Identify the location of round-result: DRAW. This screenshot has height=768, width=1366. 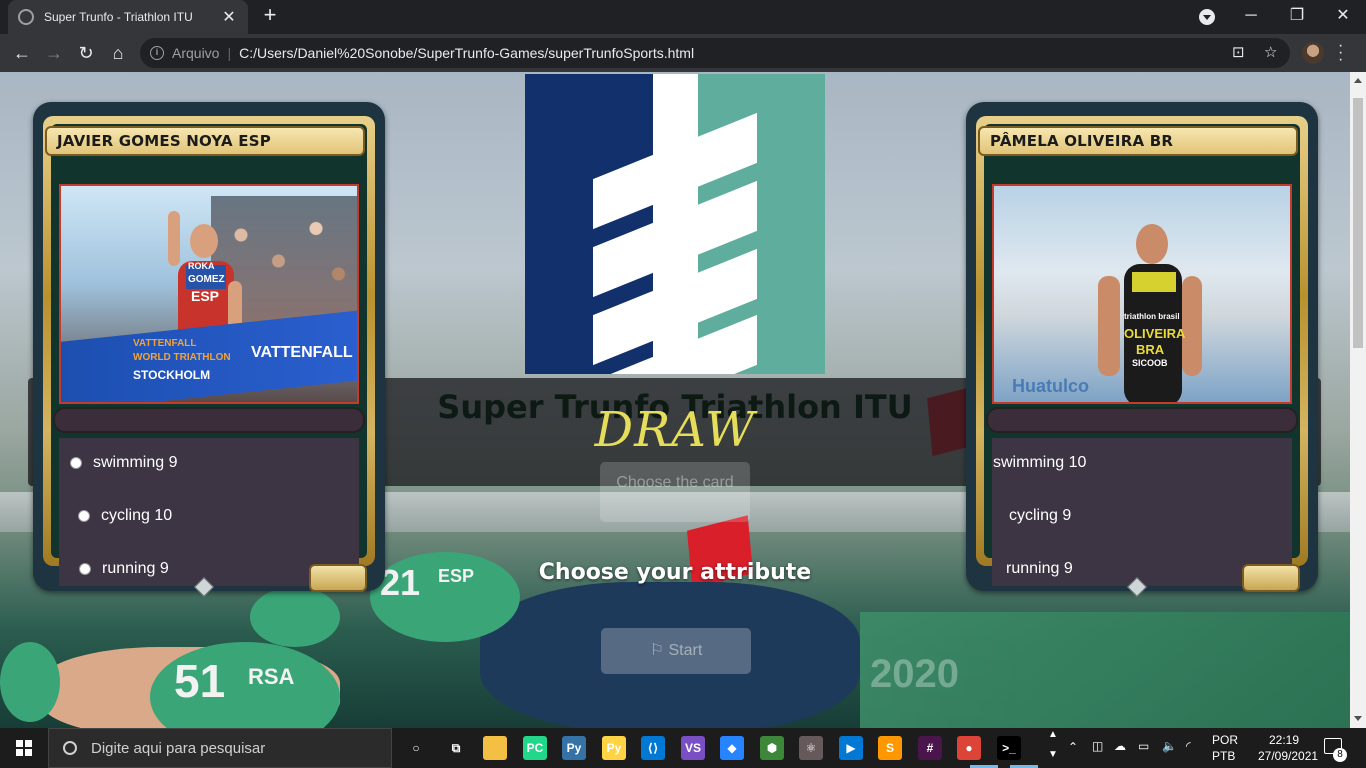
(675, 430).